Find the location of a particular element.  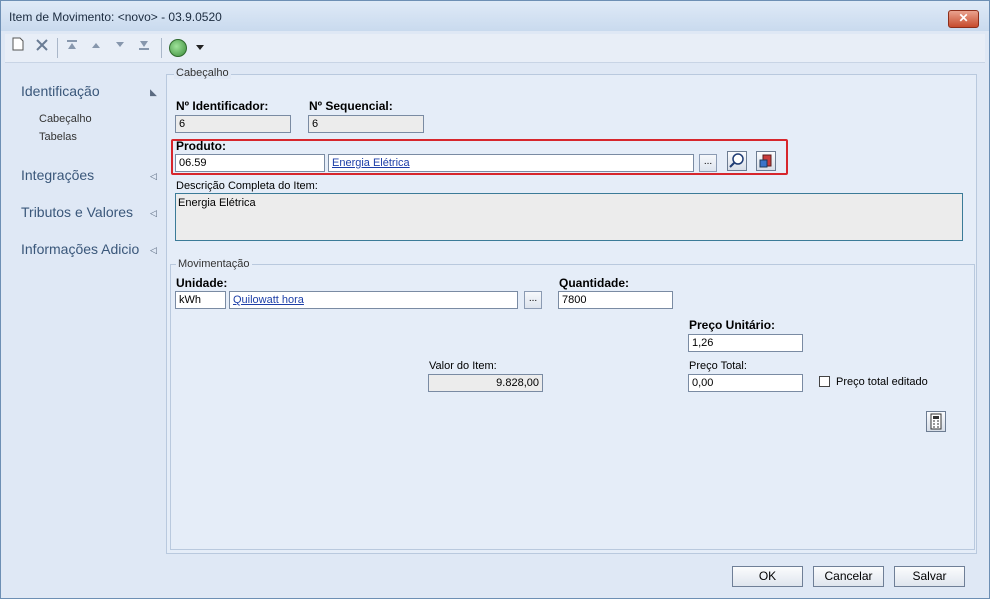

new-document-icon is located at coordinates (18, 47).